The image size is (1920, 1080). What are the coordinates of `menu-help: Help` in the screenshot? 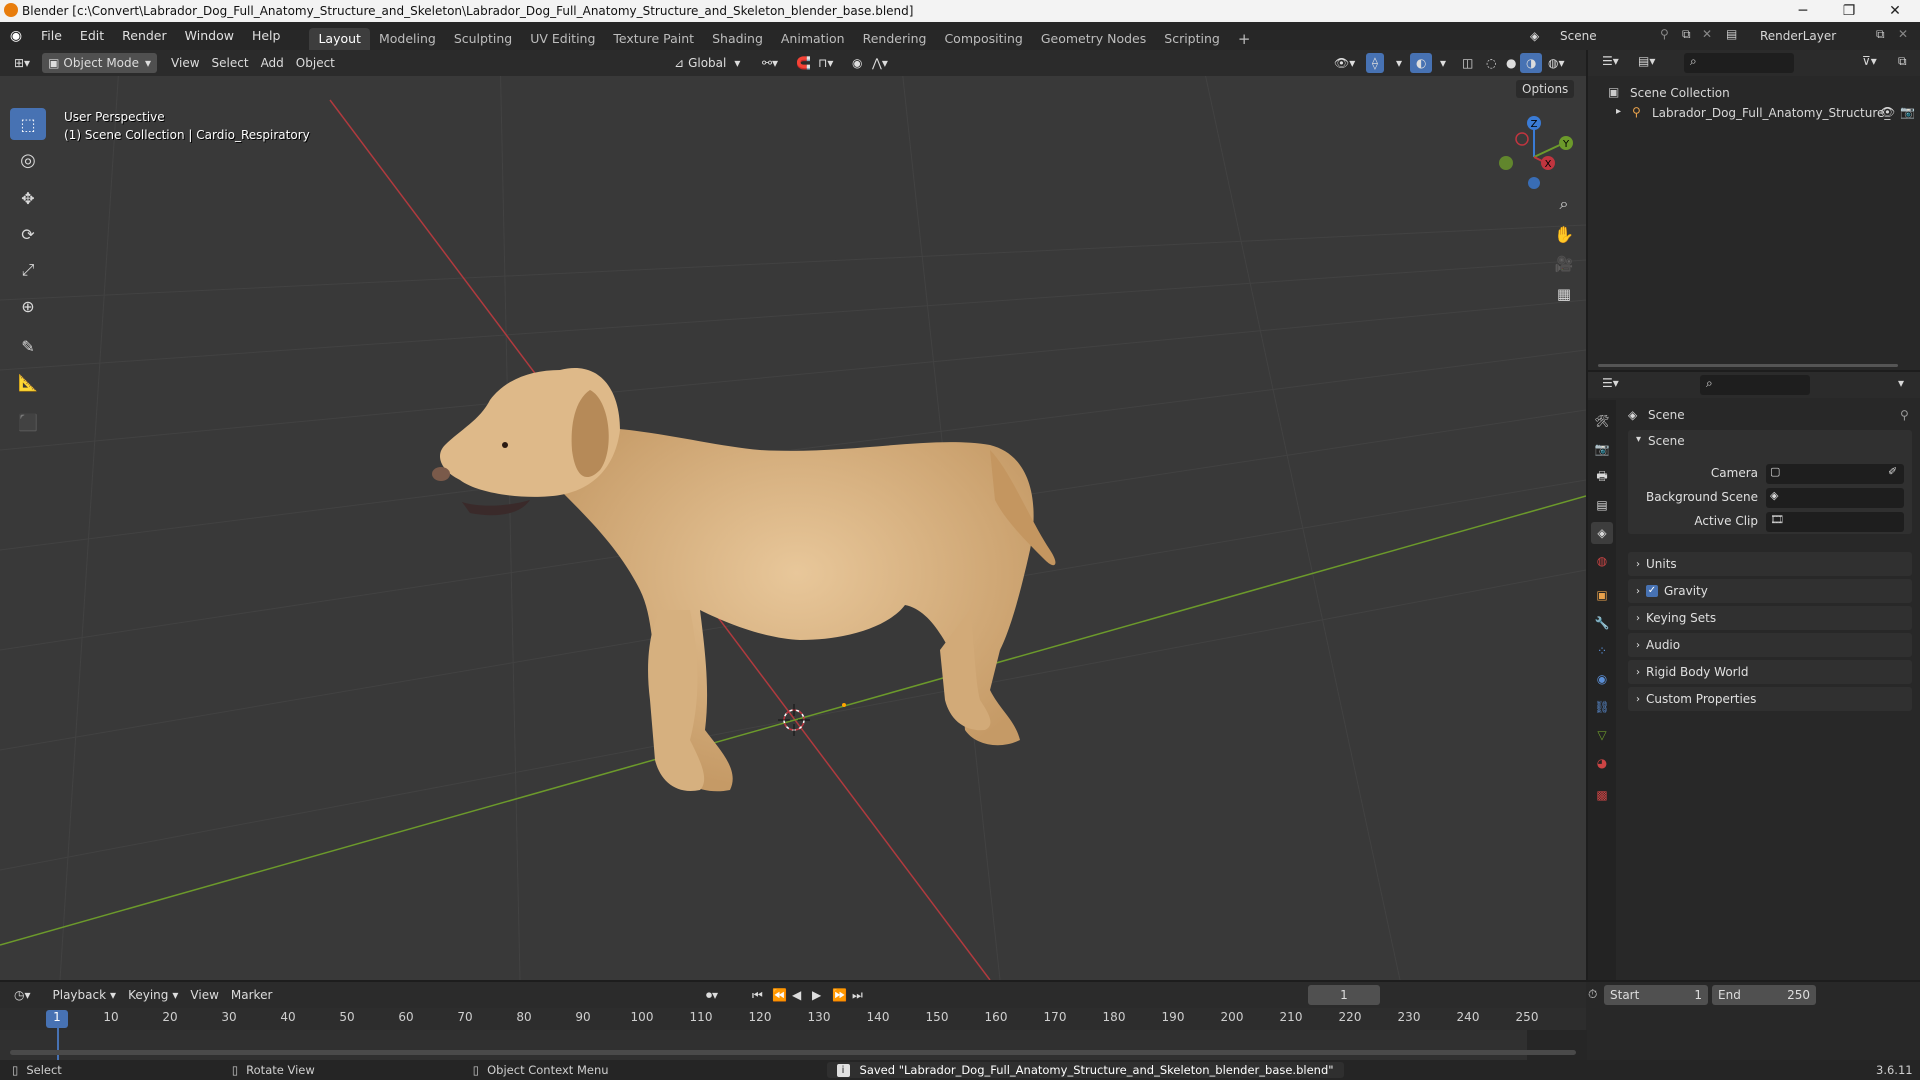 It's located at (266, 36).